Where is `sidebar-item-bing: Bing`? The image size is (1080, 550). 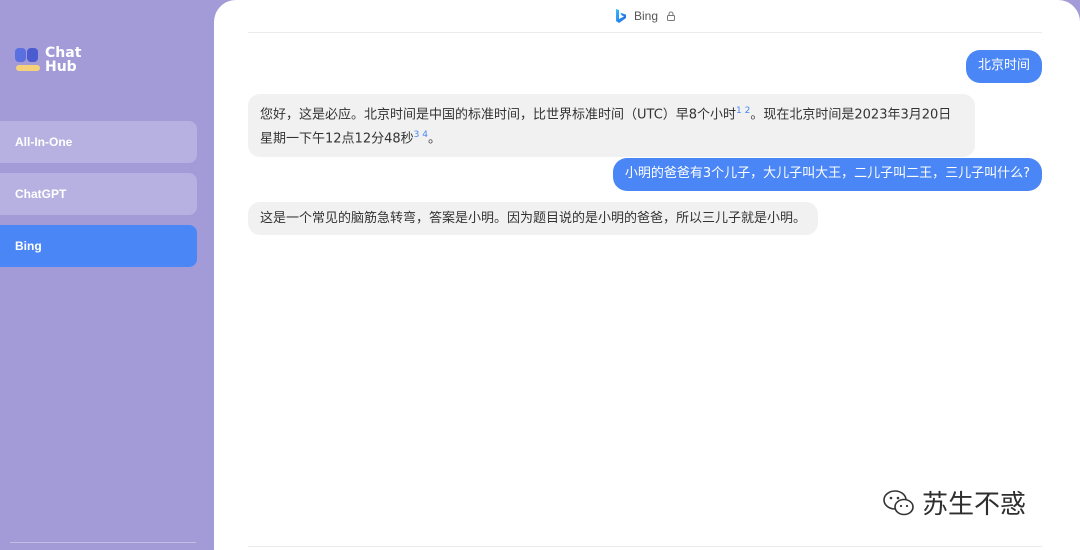 sidebar-item-bing: Bing is located at coordinates (98, 246).